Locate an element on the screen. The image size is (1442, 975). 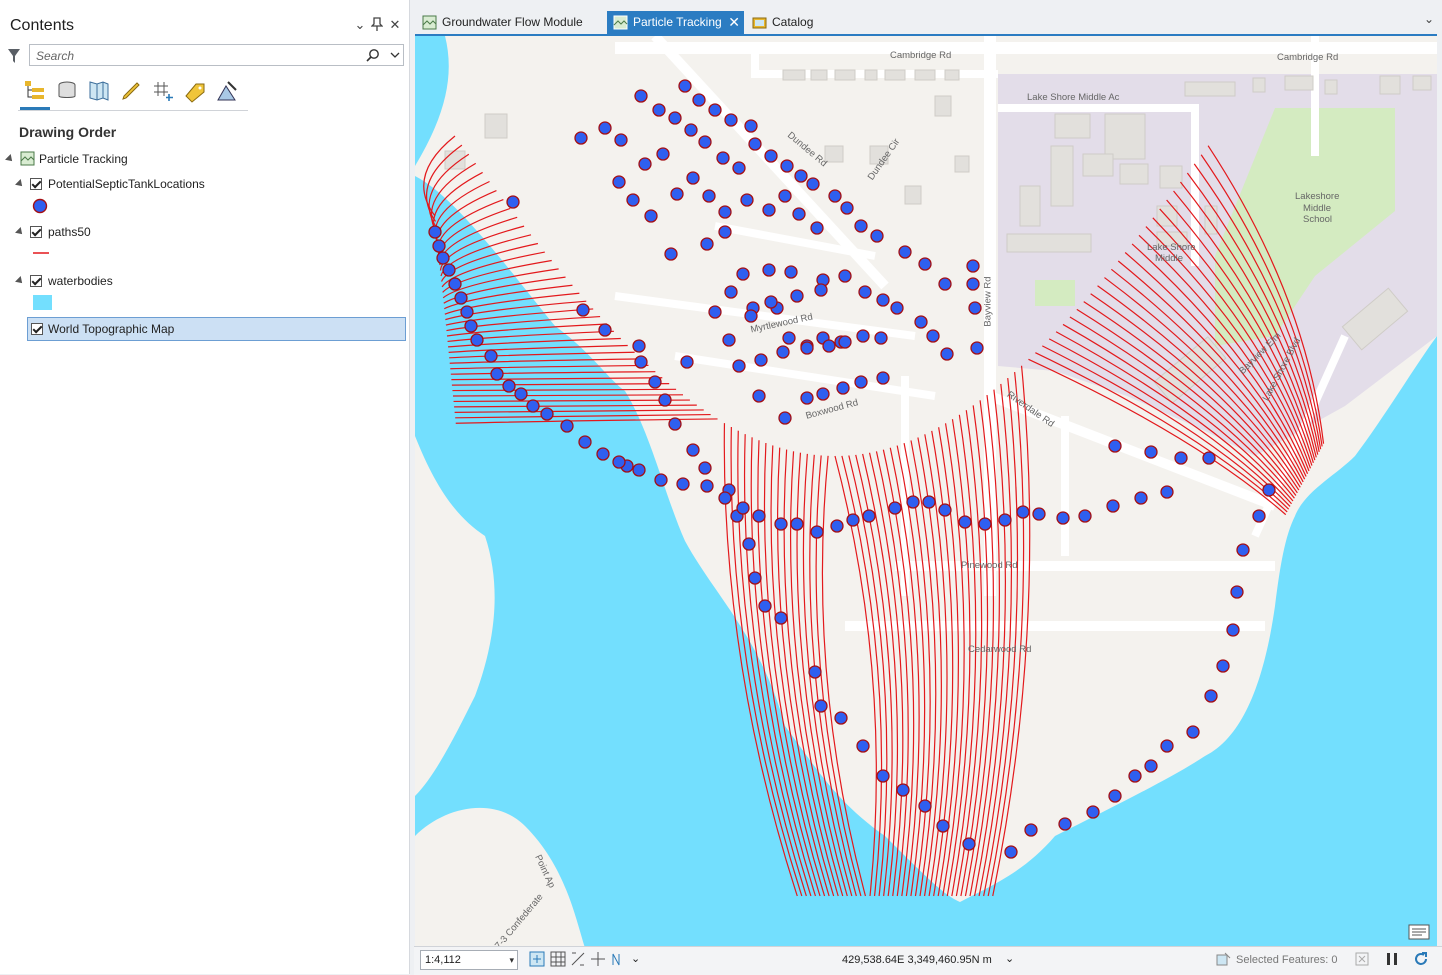
north-arrow-icon is located at coordinates (618, 959).